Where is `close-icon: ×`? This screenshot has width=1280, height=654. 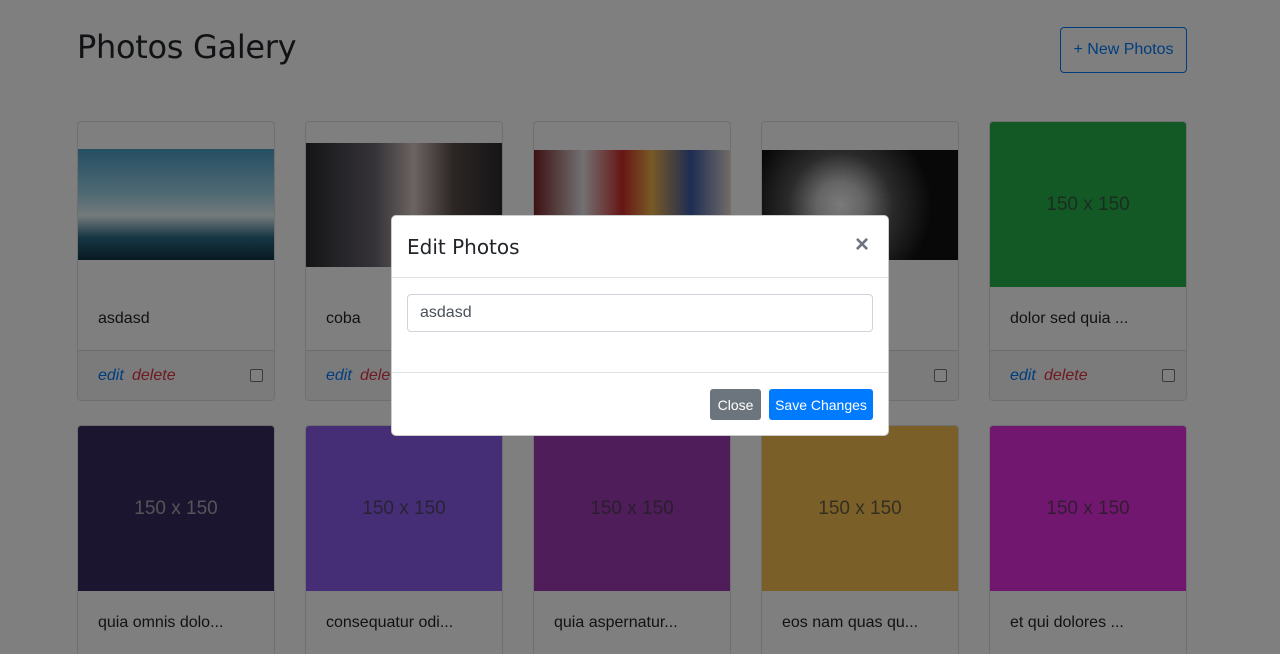 close-icon: × is located at coordinates (862, 245).